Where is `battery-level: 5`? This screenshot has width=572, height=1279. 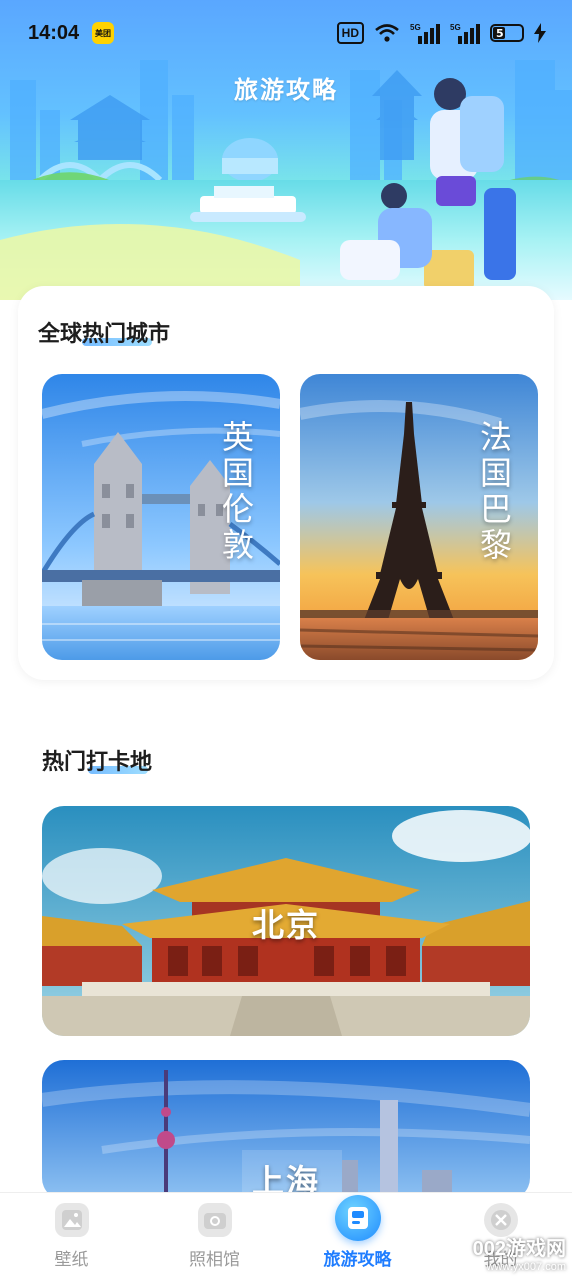 battery-level: 5 is located at coordinates (500, 33).